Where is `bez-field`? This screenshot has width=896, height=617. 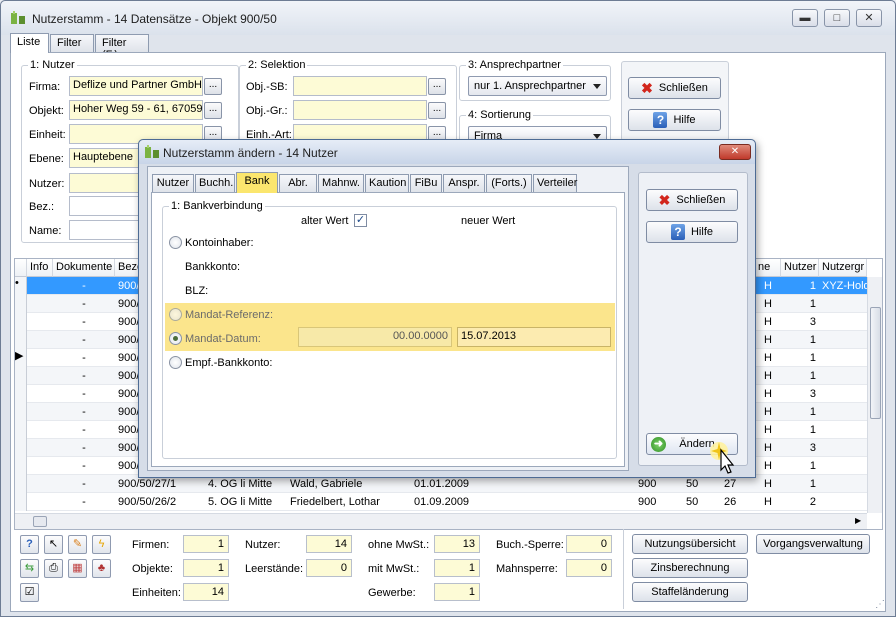 bez-field is located at coordinates (105, 206).